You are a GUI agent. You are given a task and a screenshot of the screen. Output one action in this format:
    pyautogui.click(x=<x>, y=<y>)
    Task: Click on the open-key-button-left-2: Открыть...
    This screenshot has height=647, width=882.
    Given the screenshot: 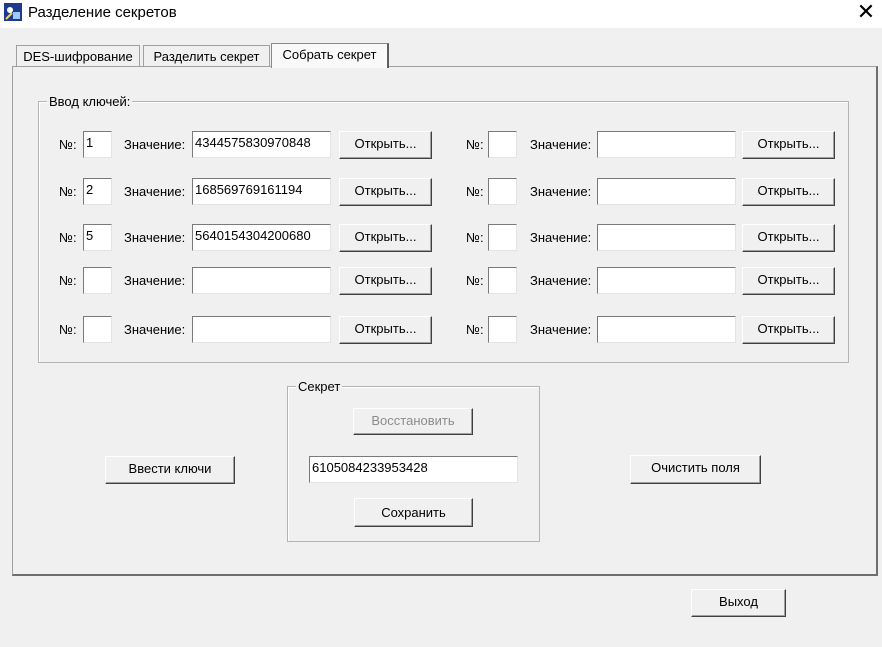 What is the action you would take?
    pyautogui.click(x=385, y=192)
    